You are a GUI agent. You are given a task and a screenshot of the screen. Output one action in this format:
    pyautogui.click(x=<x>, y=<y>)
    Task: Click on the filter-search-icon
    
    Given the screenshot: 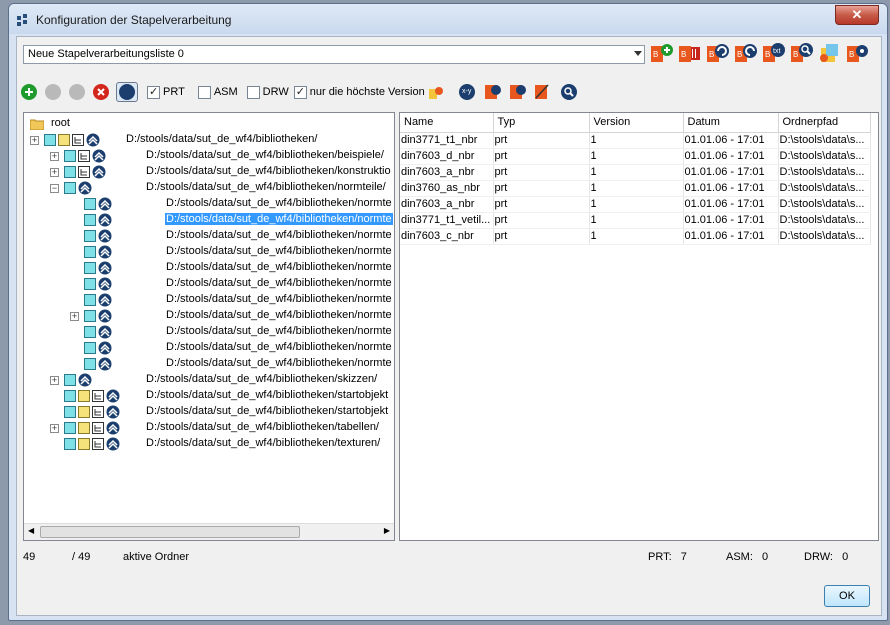 What is the action you would take?
    pyautogui.click(x=493, y=92)
    